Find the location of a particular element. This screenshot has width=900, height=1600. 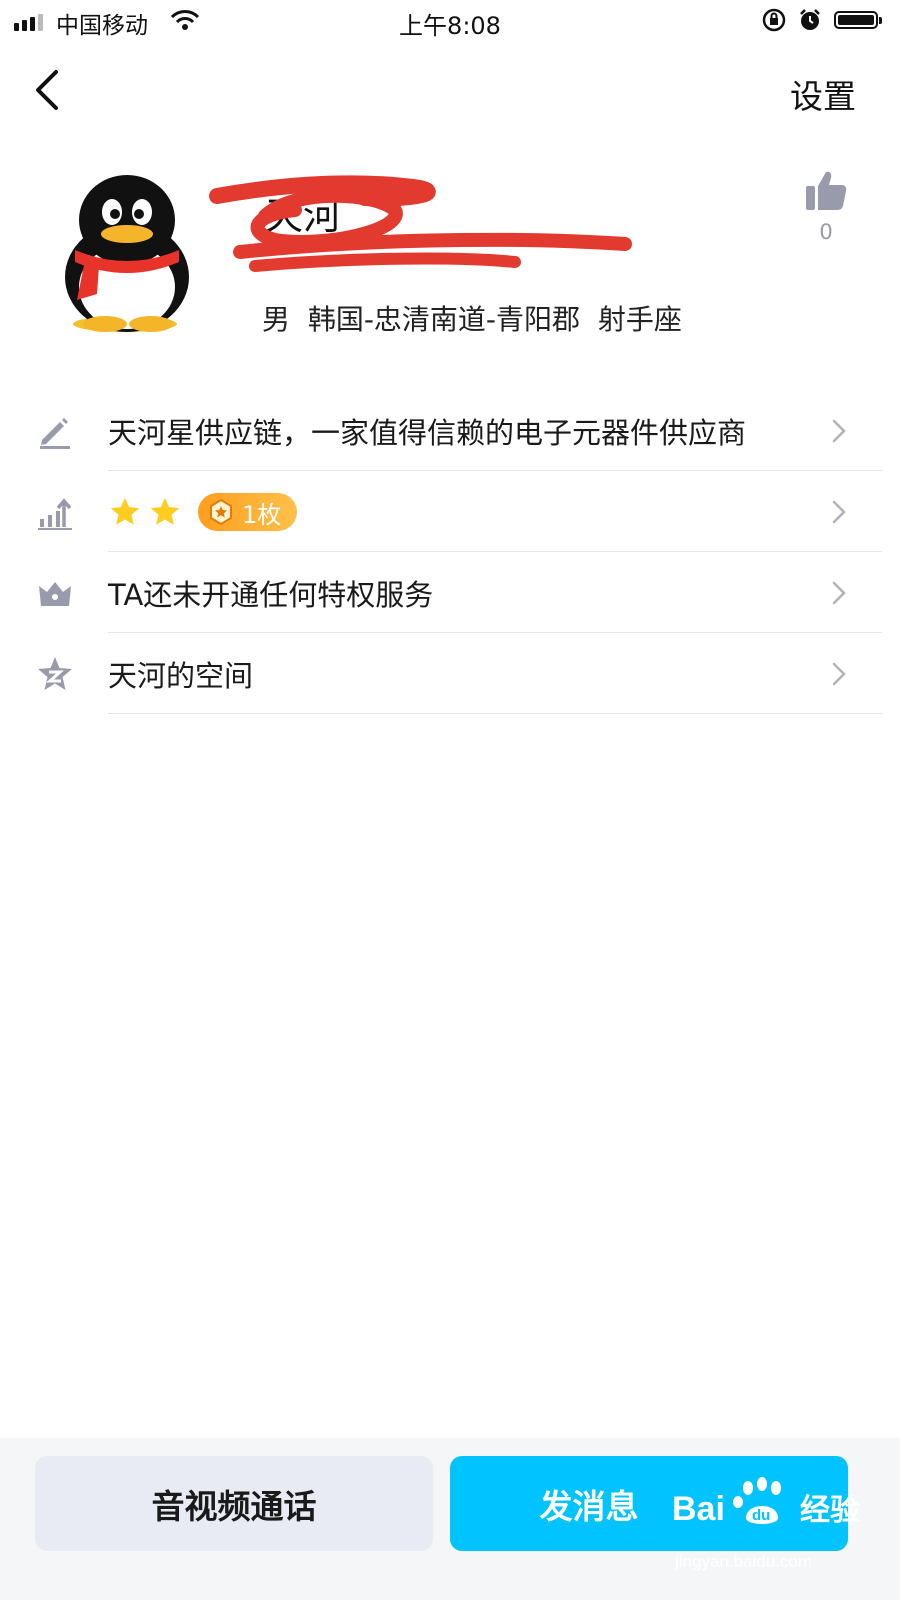

level-up-icon is located at coordinates (55, 514).